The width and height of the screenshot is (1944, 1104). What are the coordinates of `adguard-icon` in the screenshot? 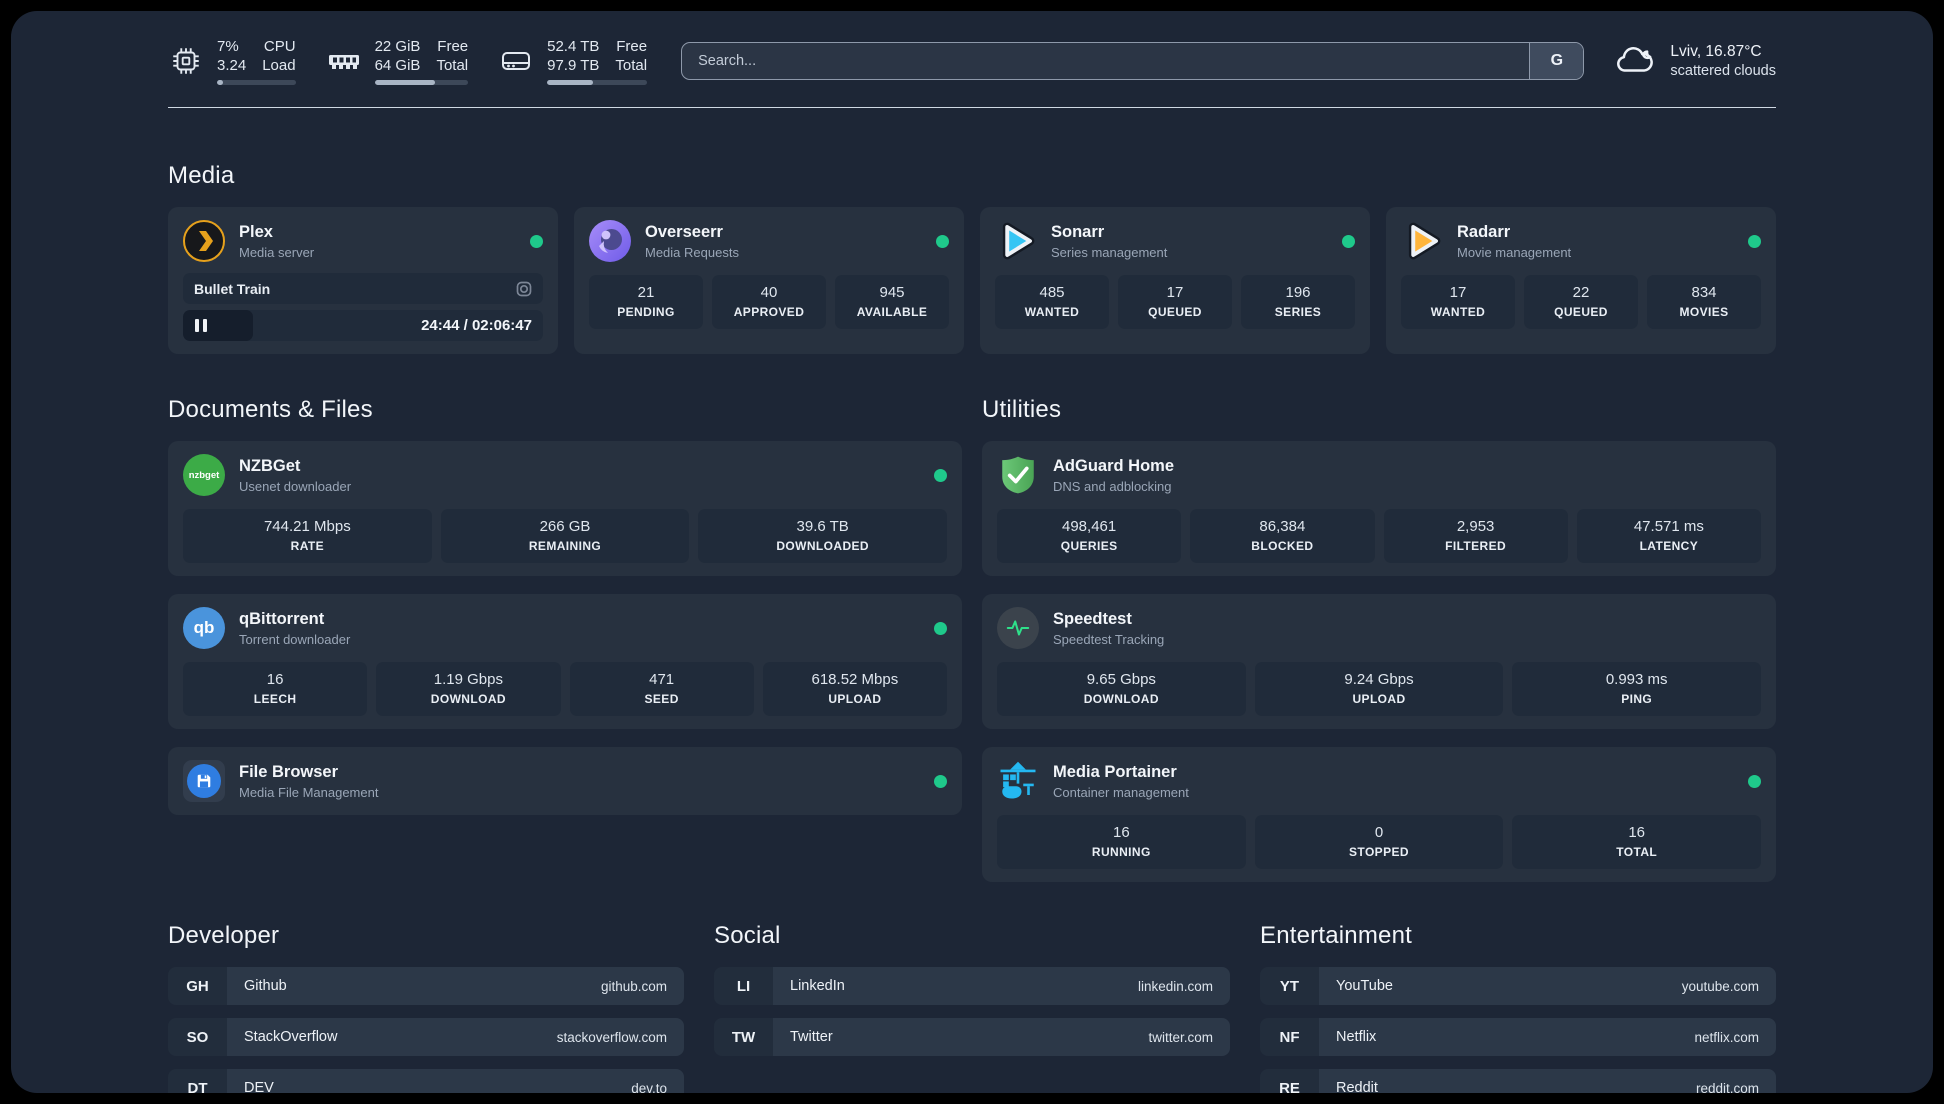 It's located at (1018, 475).